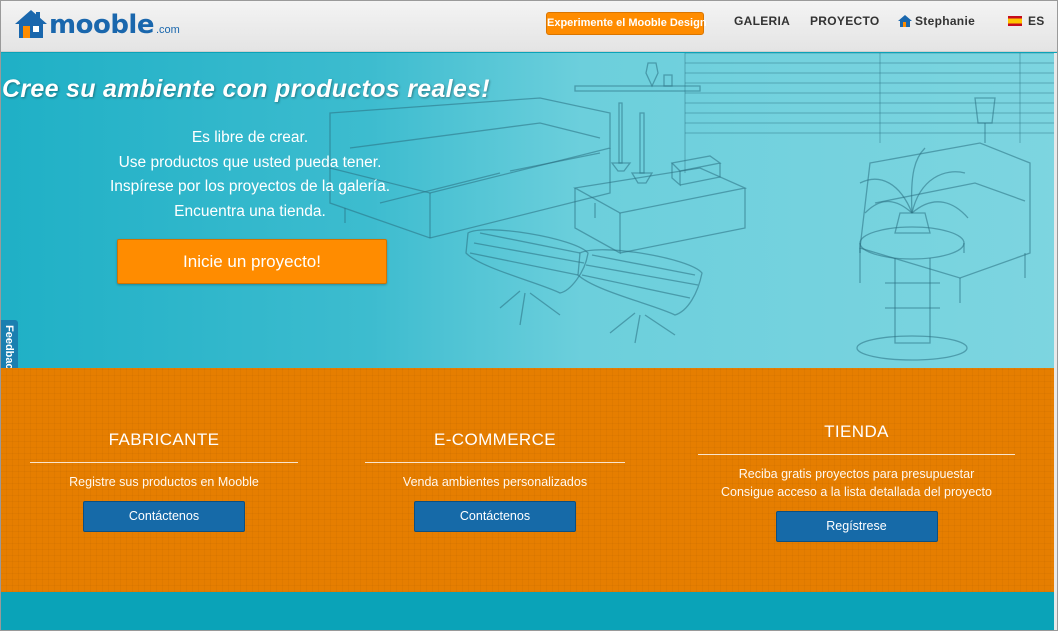 This screenshot has width=1058, height=631. Describe the element at coordinates (250, 137) in the screenshot. I see `hero-line: Es libre de crear.` at that location.